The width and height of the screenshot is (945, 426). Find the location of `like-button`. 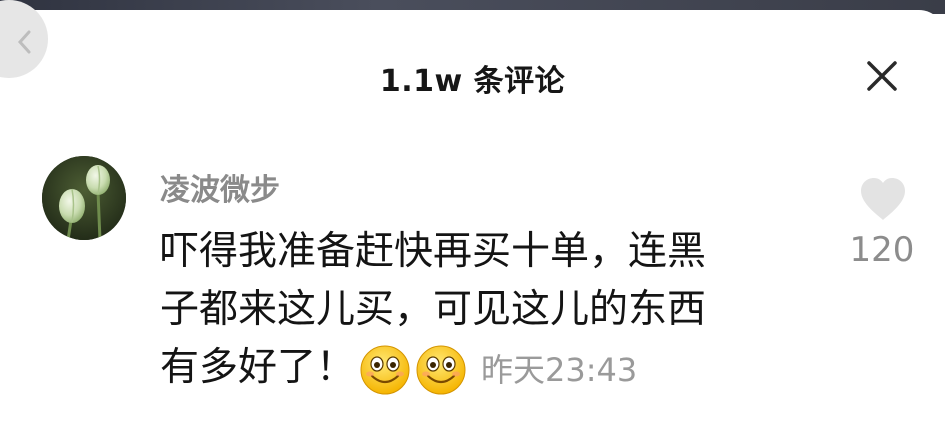

like-button is located at coordinates (883, 199).